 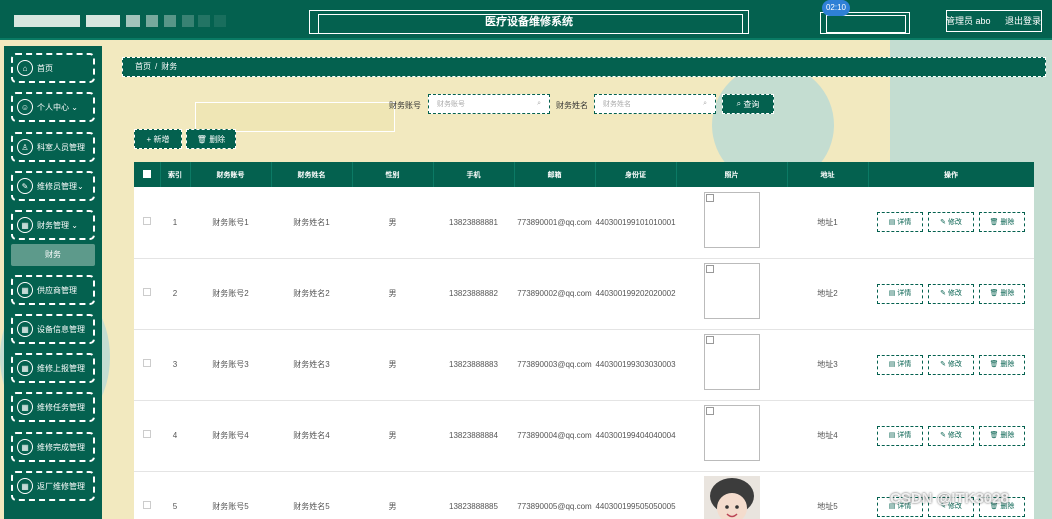 What do you see at coordinates (748, 104) in the screenshot?
I see `query-button: ⌕ 查询` at bounding box center [748, 104].